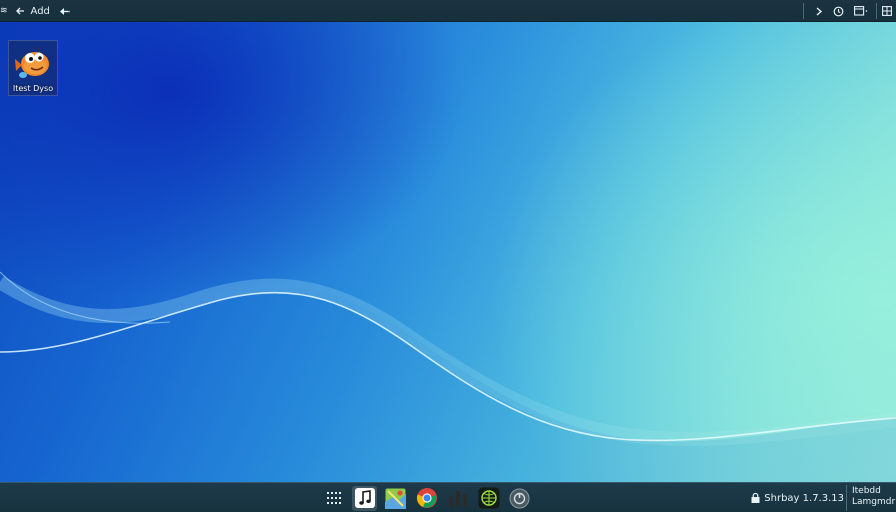 Image resolution: width=896 pixels, height=512 pixels. I want to click on window-button, so click(861, 11).